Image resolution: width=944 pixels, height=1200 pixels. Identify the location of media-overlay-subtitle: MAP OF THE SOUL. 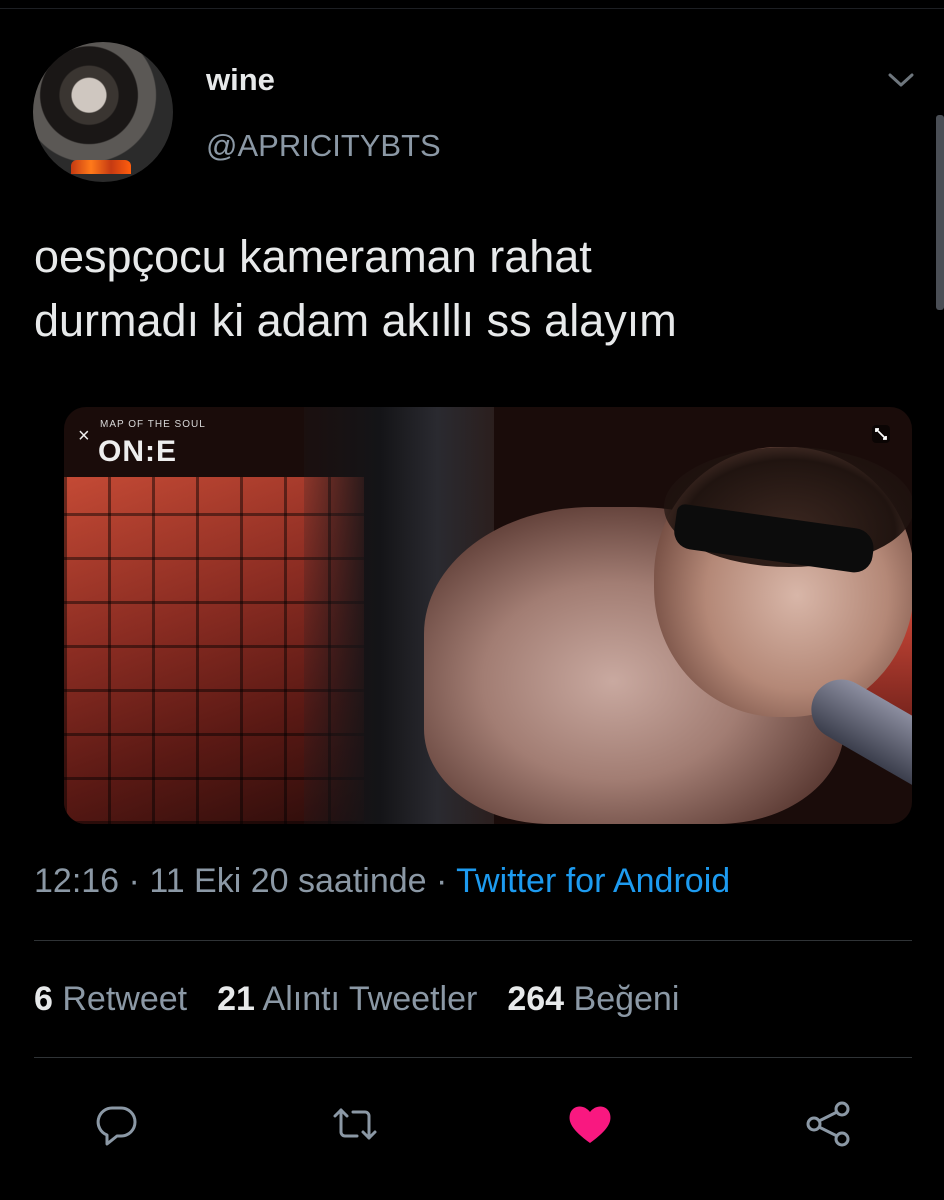
(153, 424).